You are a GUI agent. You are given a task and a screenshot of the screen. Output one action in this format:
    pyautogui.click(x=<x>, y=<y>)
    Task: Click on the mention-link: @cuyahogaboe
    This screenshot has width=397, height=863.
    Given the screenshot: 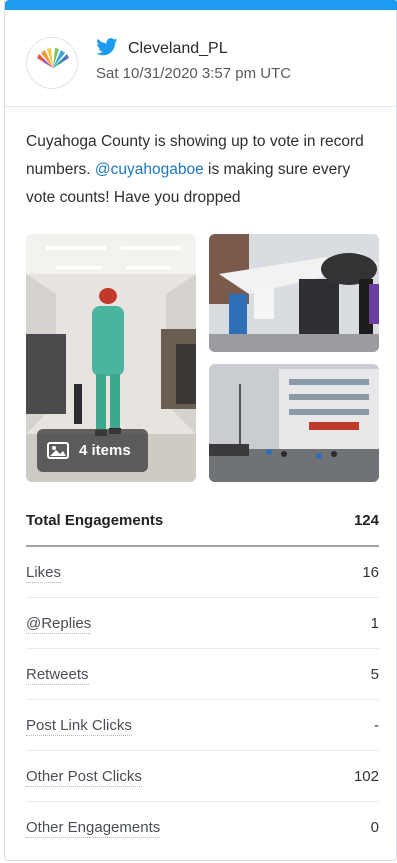 What is the action you would take?
    pyautogui.click(x=149, y=169)
    